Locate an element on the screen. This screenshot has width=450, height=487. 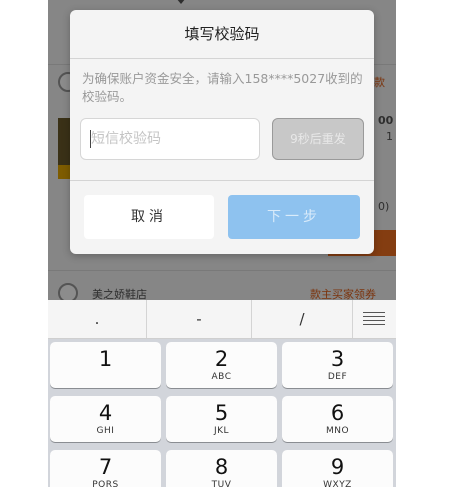
text-caret is located at coordinates (90, 139).